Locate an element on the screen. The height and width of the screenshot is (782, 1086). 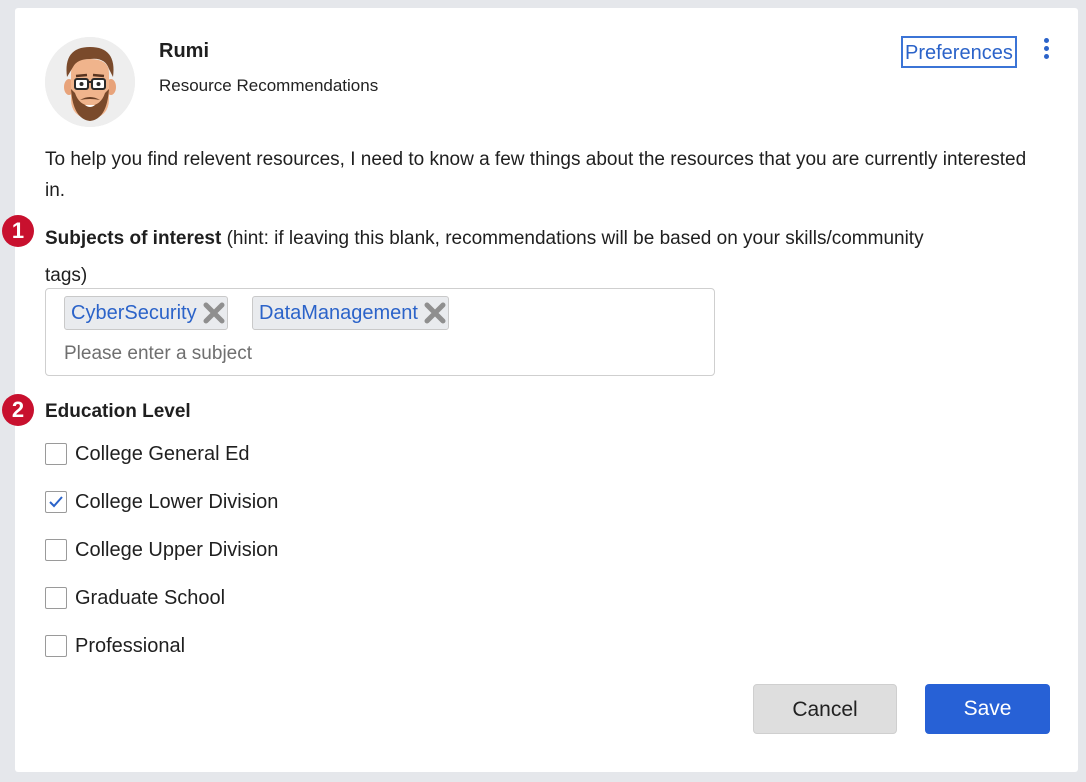
checkbox-label: Graduate School is located at coordinates (150, 598).